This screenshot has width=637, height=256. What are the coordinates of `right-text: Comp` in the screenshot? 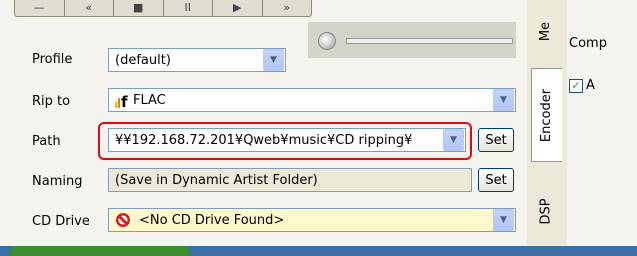 It's located at (588, 43).